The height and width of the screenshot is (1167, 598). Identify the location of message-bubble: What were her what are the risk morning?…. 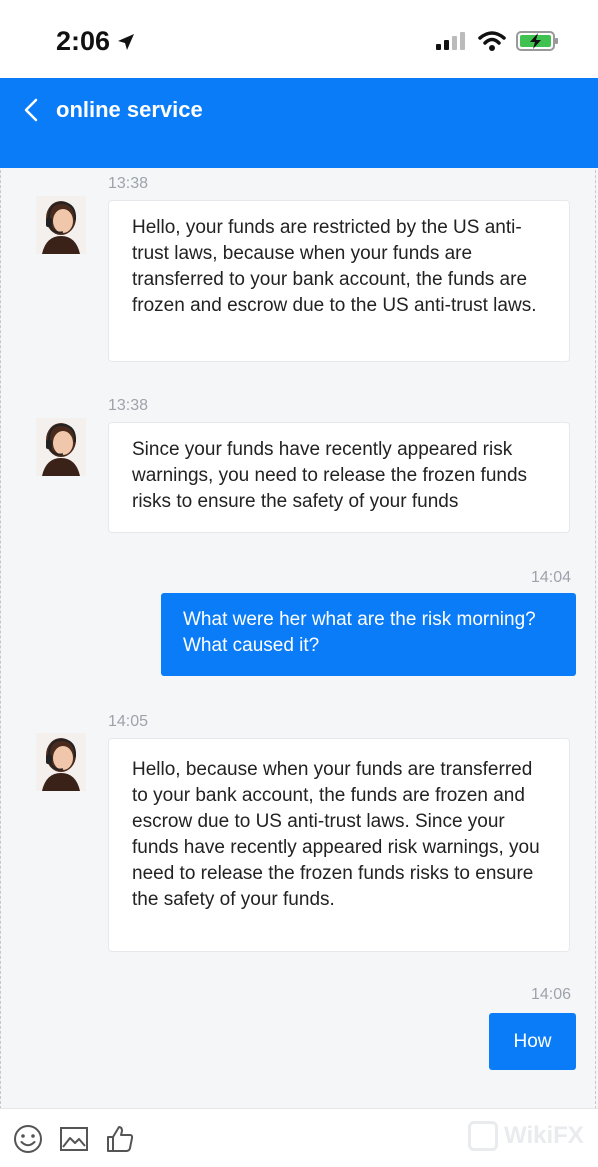
(368, 634).